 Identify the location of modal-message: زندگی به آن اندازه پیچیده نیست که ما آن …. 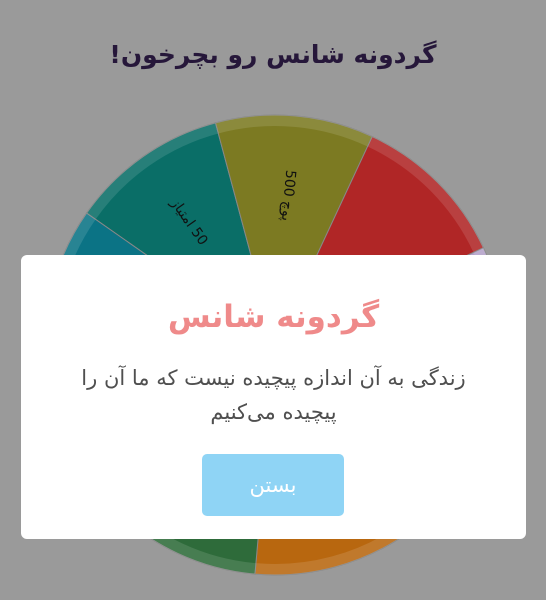
(273, 395).